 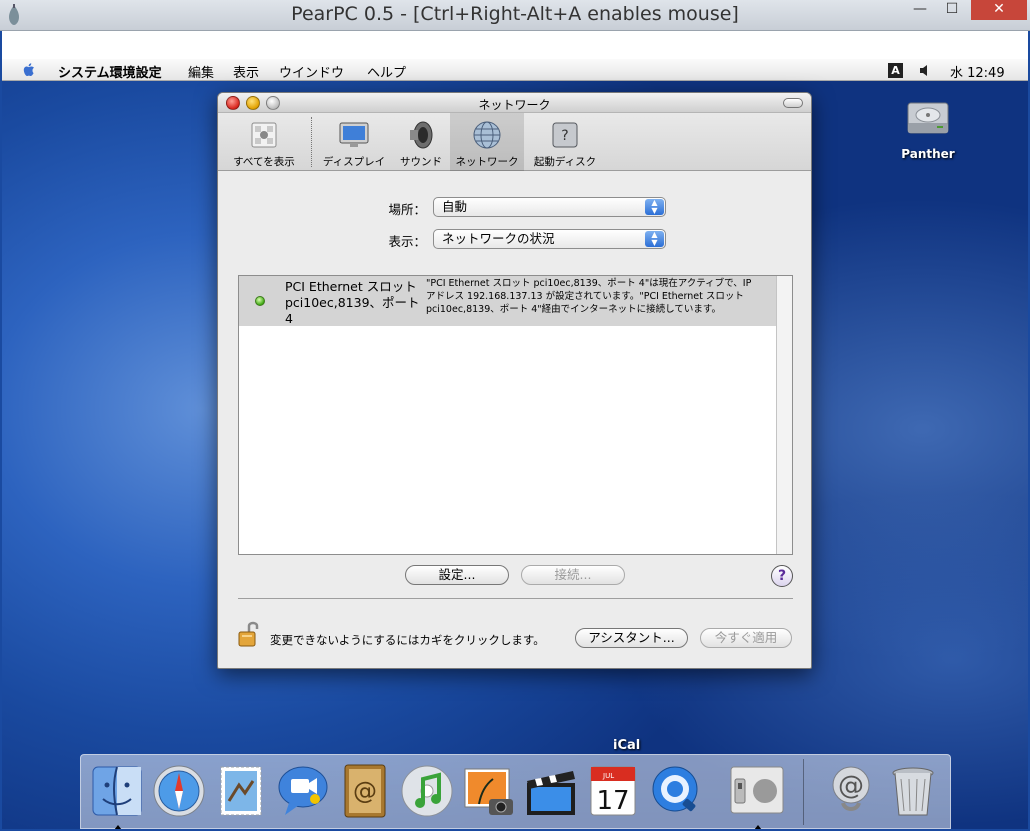 What do you see at coordinates (793, 103) in the screenshot?
I see `toolbar-toggle-button` at bounding box center [793, 103].